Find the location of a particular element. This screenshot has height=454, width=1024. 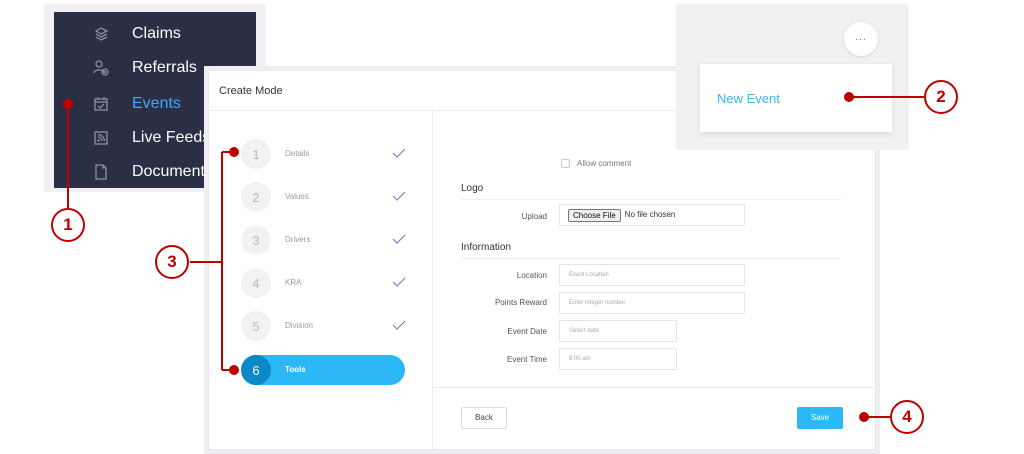

choose-file-button: Choose File is located at coordinates (594, 215).